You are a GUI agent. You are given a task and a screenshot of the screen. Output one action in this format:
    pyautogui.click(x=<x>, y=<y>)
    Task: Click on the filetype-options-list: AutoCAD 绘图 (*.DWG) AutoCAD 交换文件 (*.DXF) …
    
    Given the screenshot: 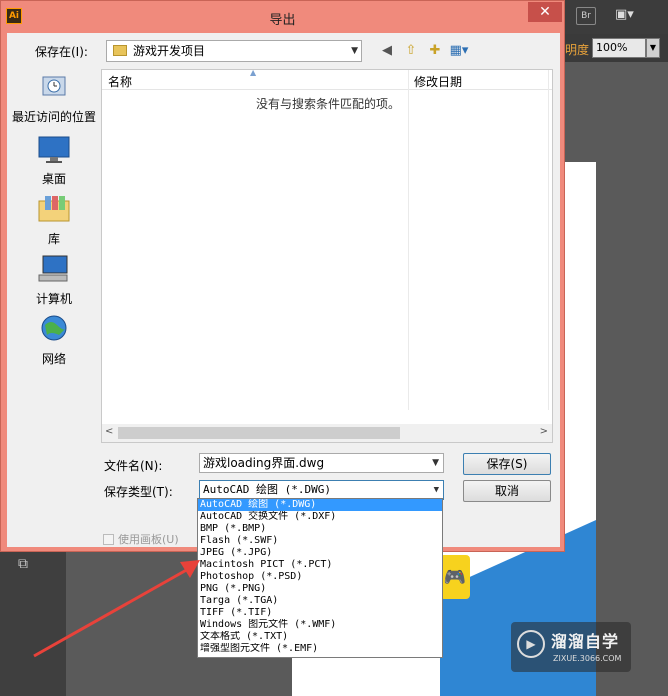 What is the action you would take?
    pyautogui.click(x=320, y=578)
    